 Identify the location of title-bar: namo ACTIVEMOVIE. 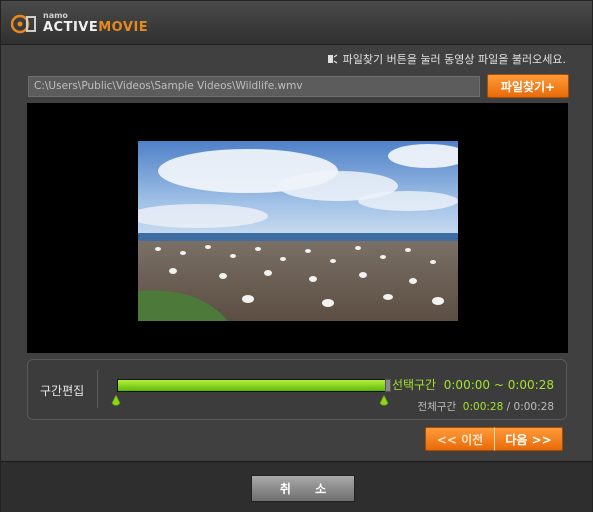
(296, 23).